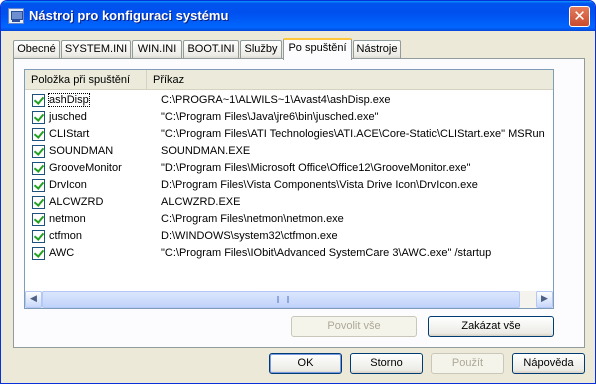 The height and width of the screenshot is (384, 596). What do you see at coordinates (62, 253) in the screenshot?
I see `startup-item-name: AWC` at bounding box center [62, 253].